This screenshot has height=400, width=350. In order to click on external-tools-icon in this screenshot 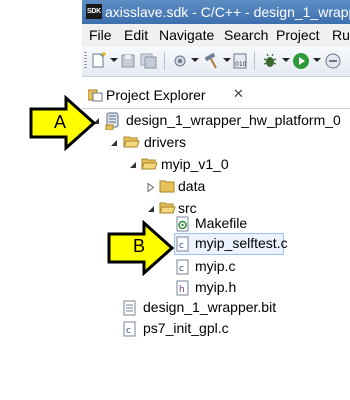, I will do `click(333, 61)`.